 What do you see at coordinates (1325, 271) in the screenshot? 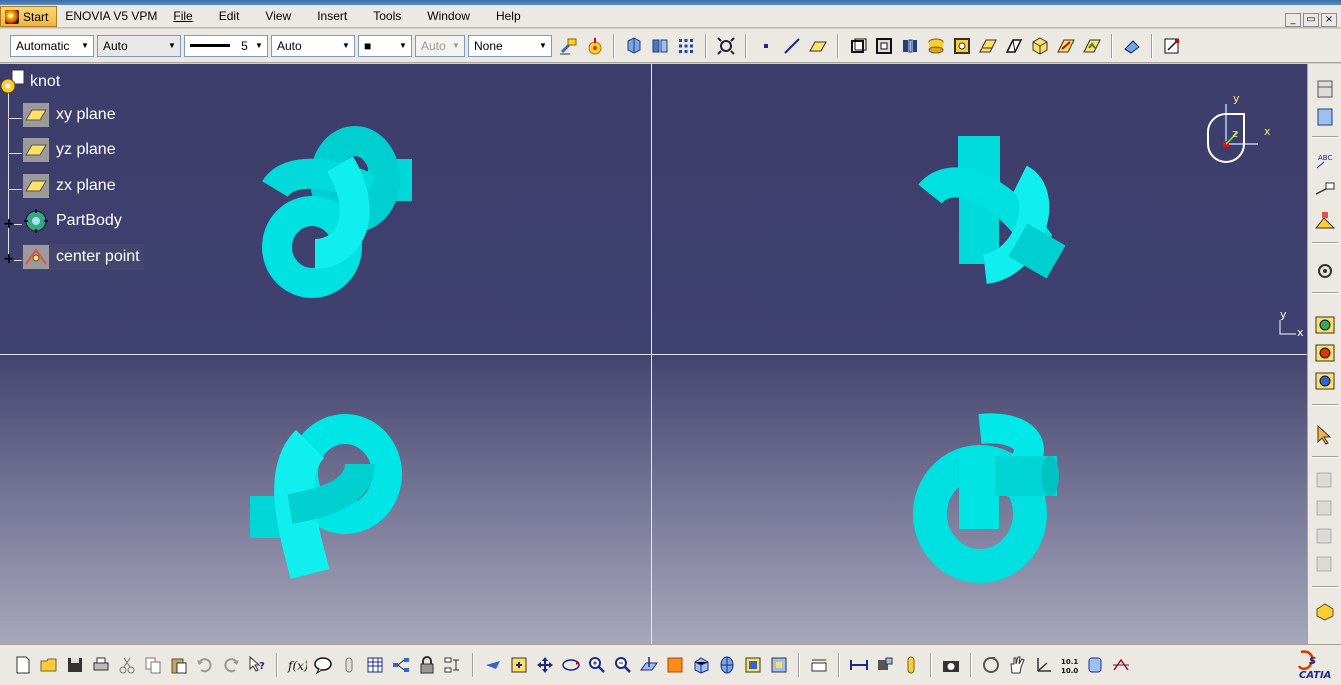
I see `gear-icon` at bounding box center [1325, 271].